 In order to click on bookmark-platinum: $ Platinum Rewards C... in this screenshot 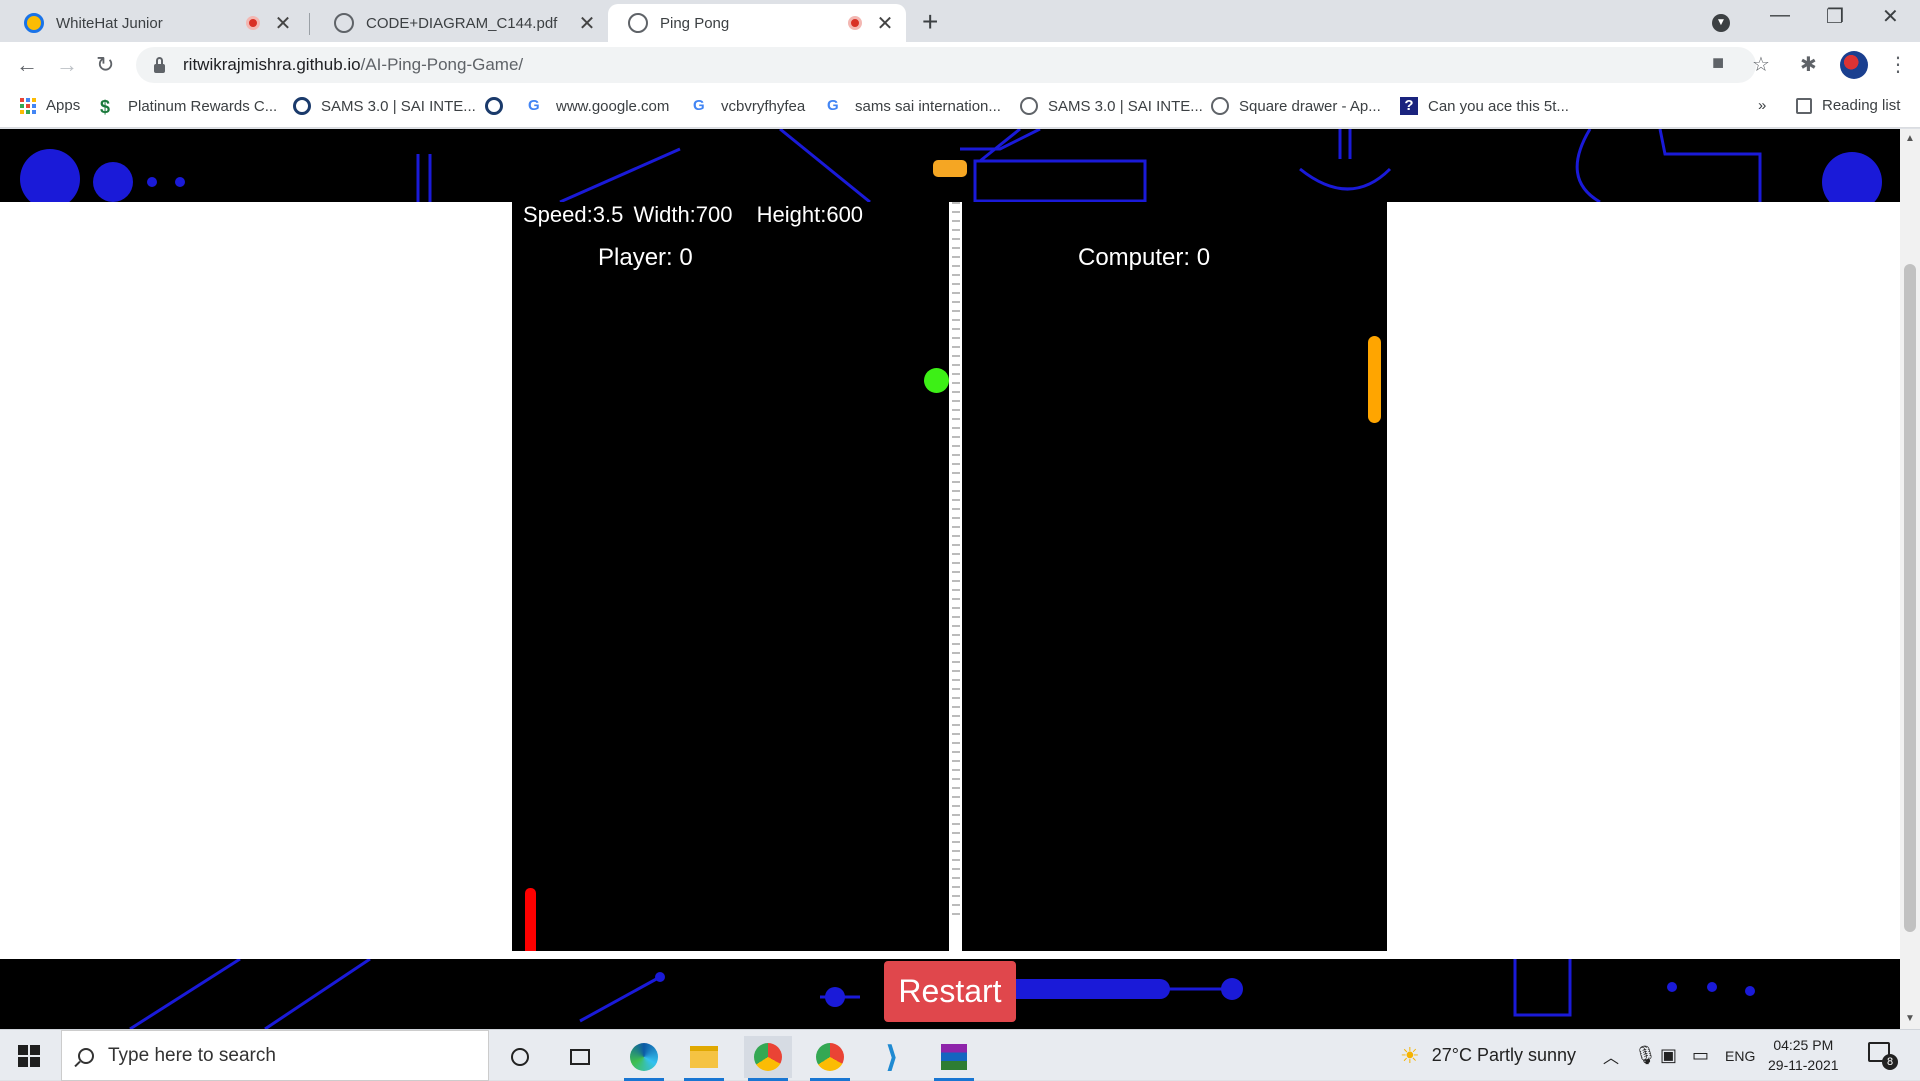, I will do `click(189, 107)`.